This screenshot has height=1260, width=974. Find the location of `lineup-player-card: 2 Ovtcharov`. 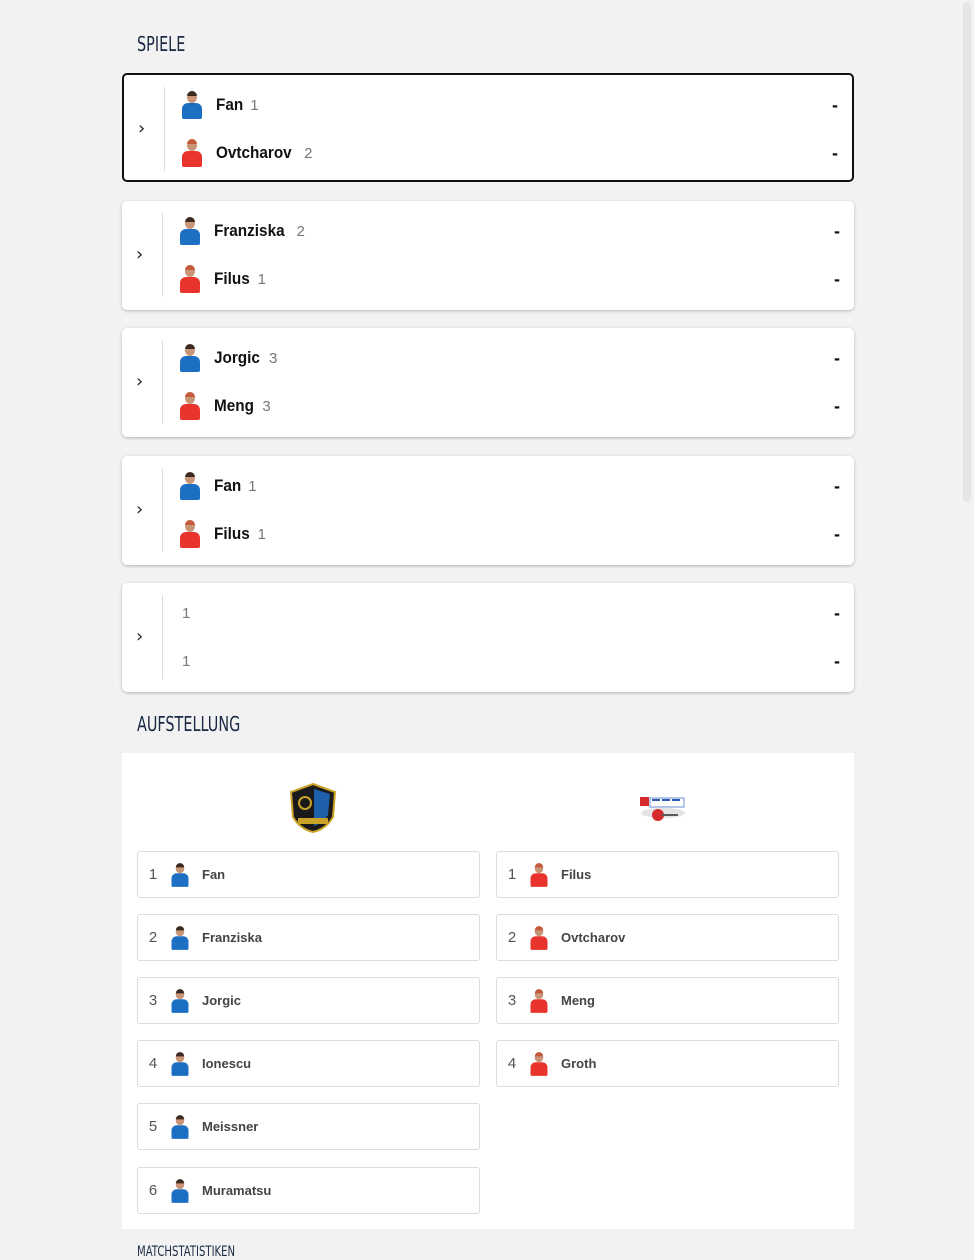

lineup-player-card: 2 Ovtcharov is located at coordinates (667, 937).